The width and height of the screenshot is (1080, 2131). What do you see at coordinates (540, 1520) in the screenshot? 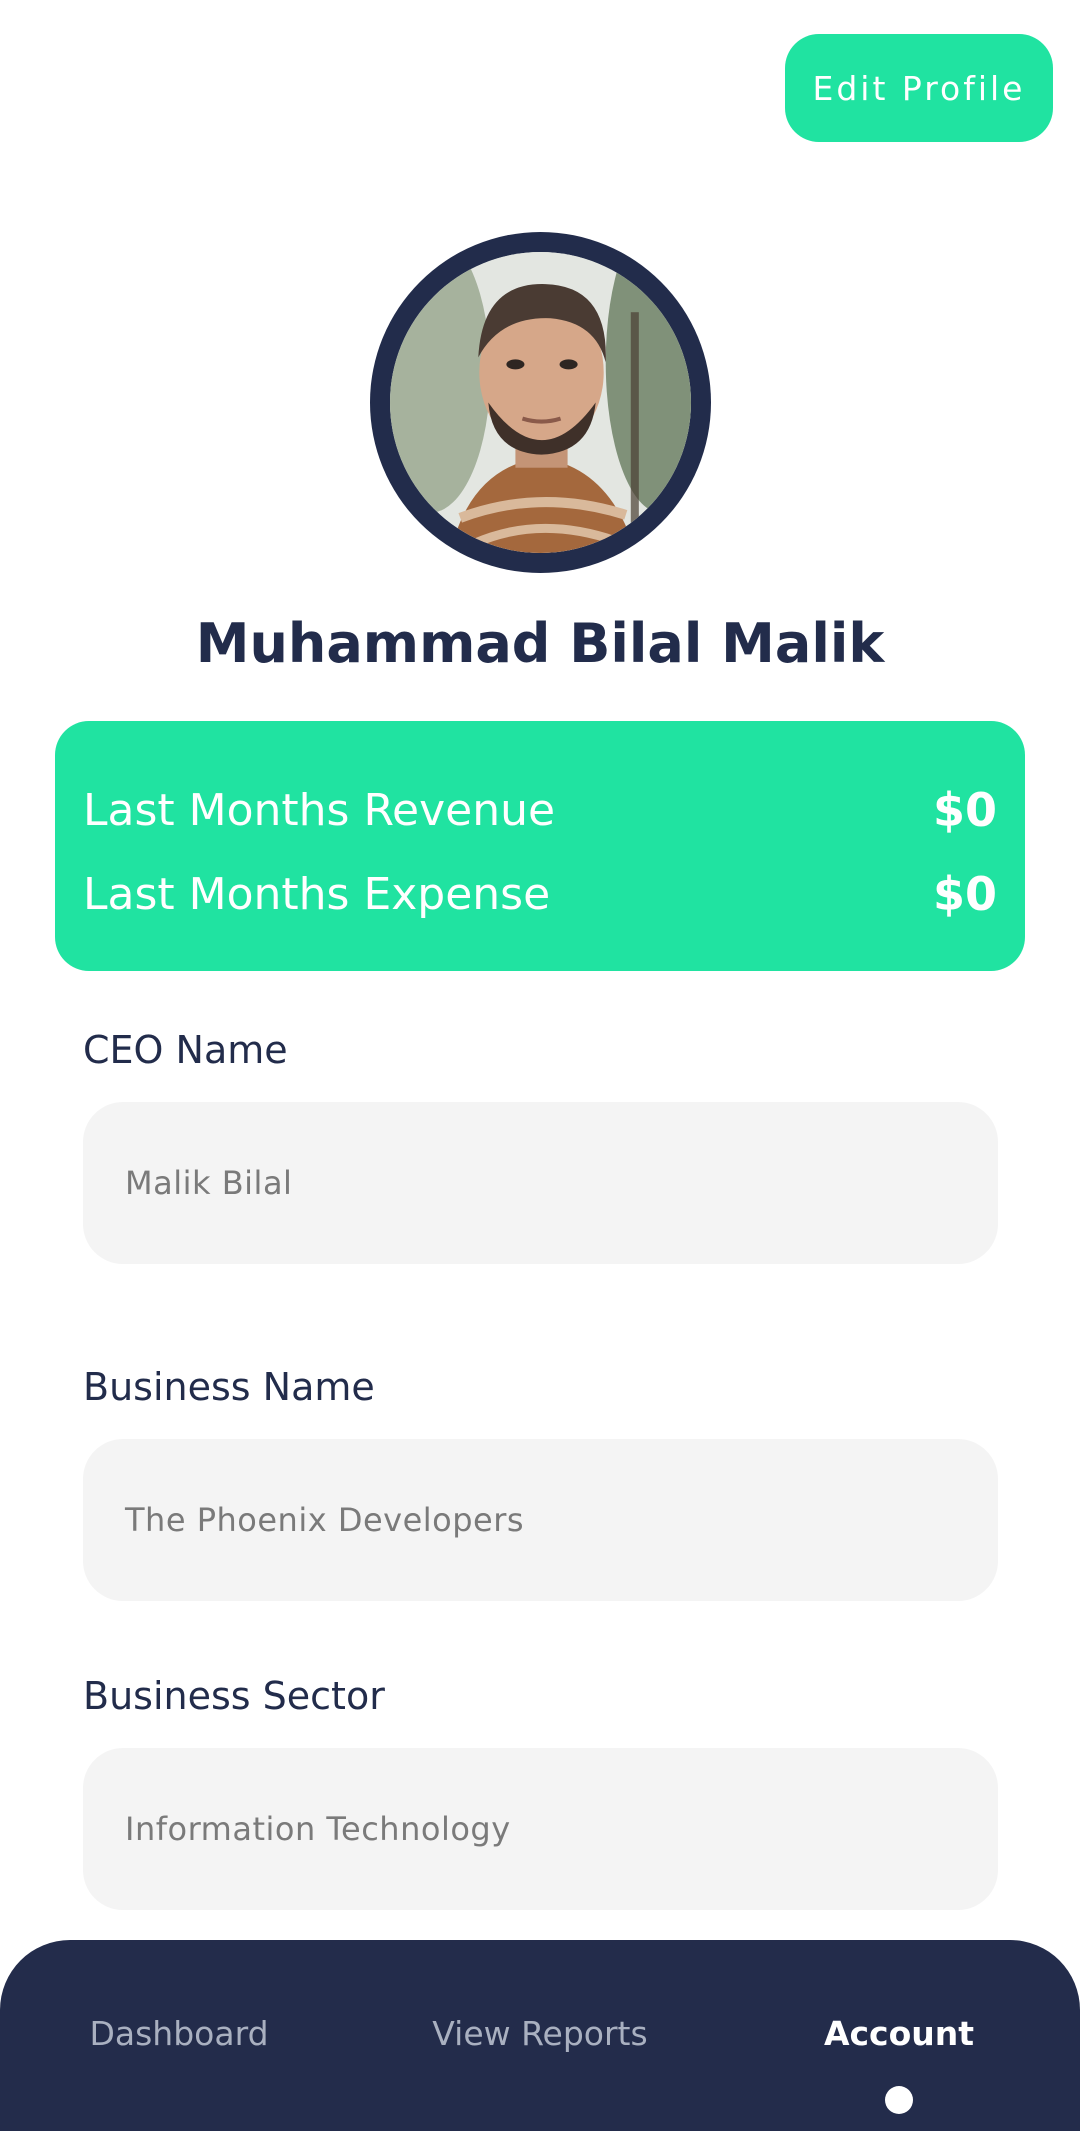
I see `business-name-field: The Phoenix Developers` at bounding box center [540, 1520].